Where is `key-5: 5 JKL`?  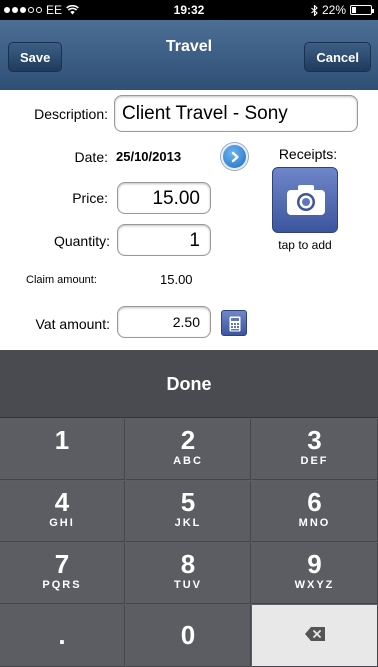
key-5: 5 JKL is located at coordinates (188, 511).